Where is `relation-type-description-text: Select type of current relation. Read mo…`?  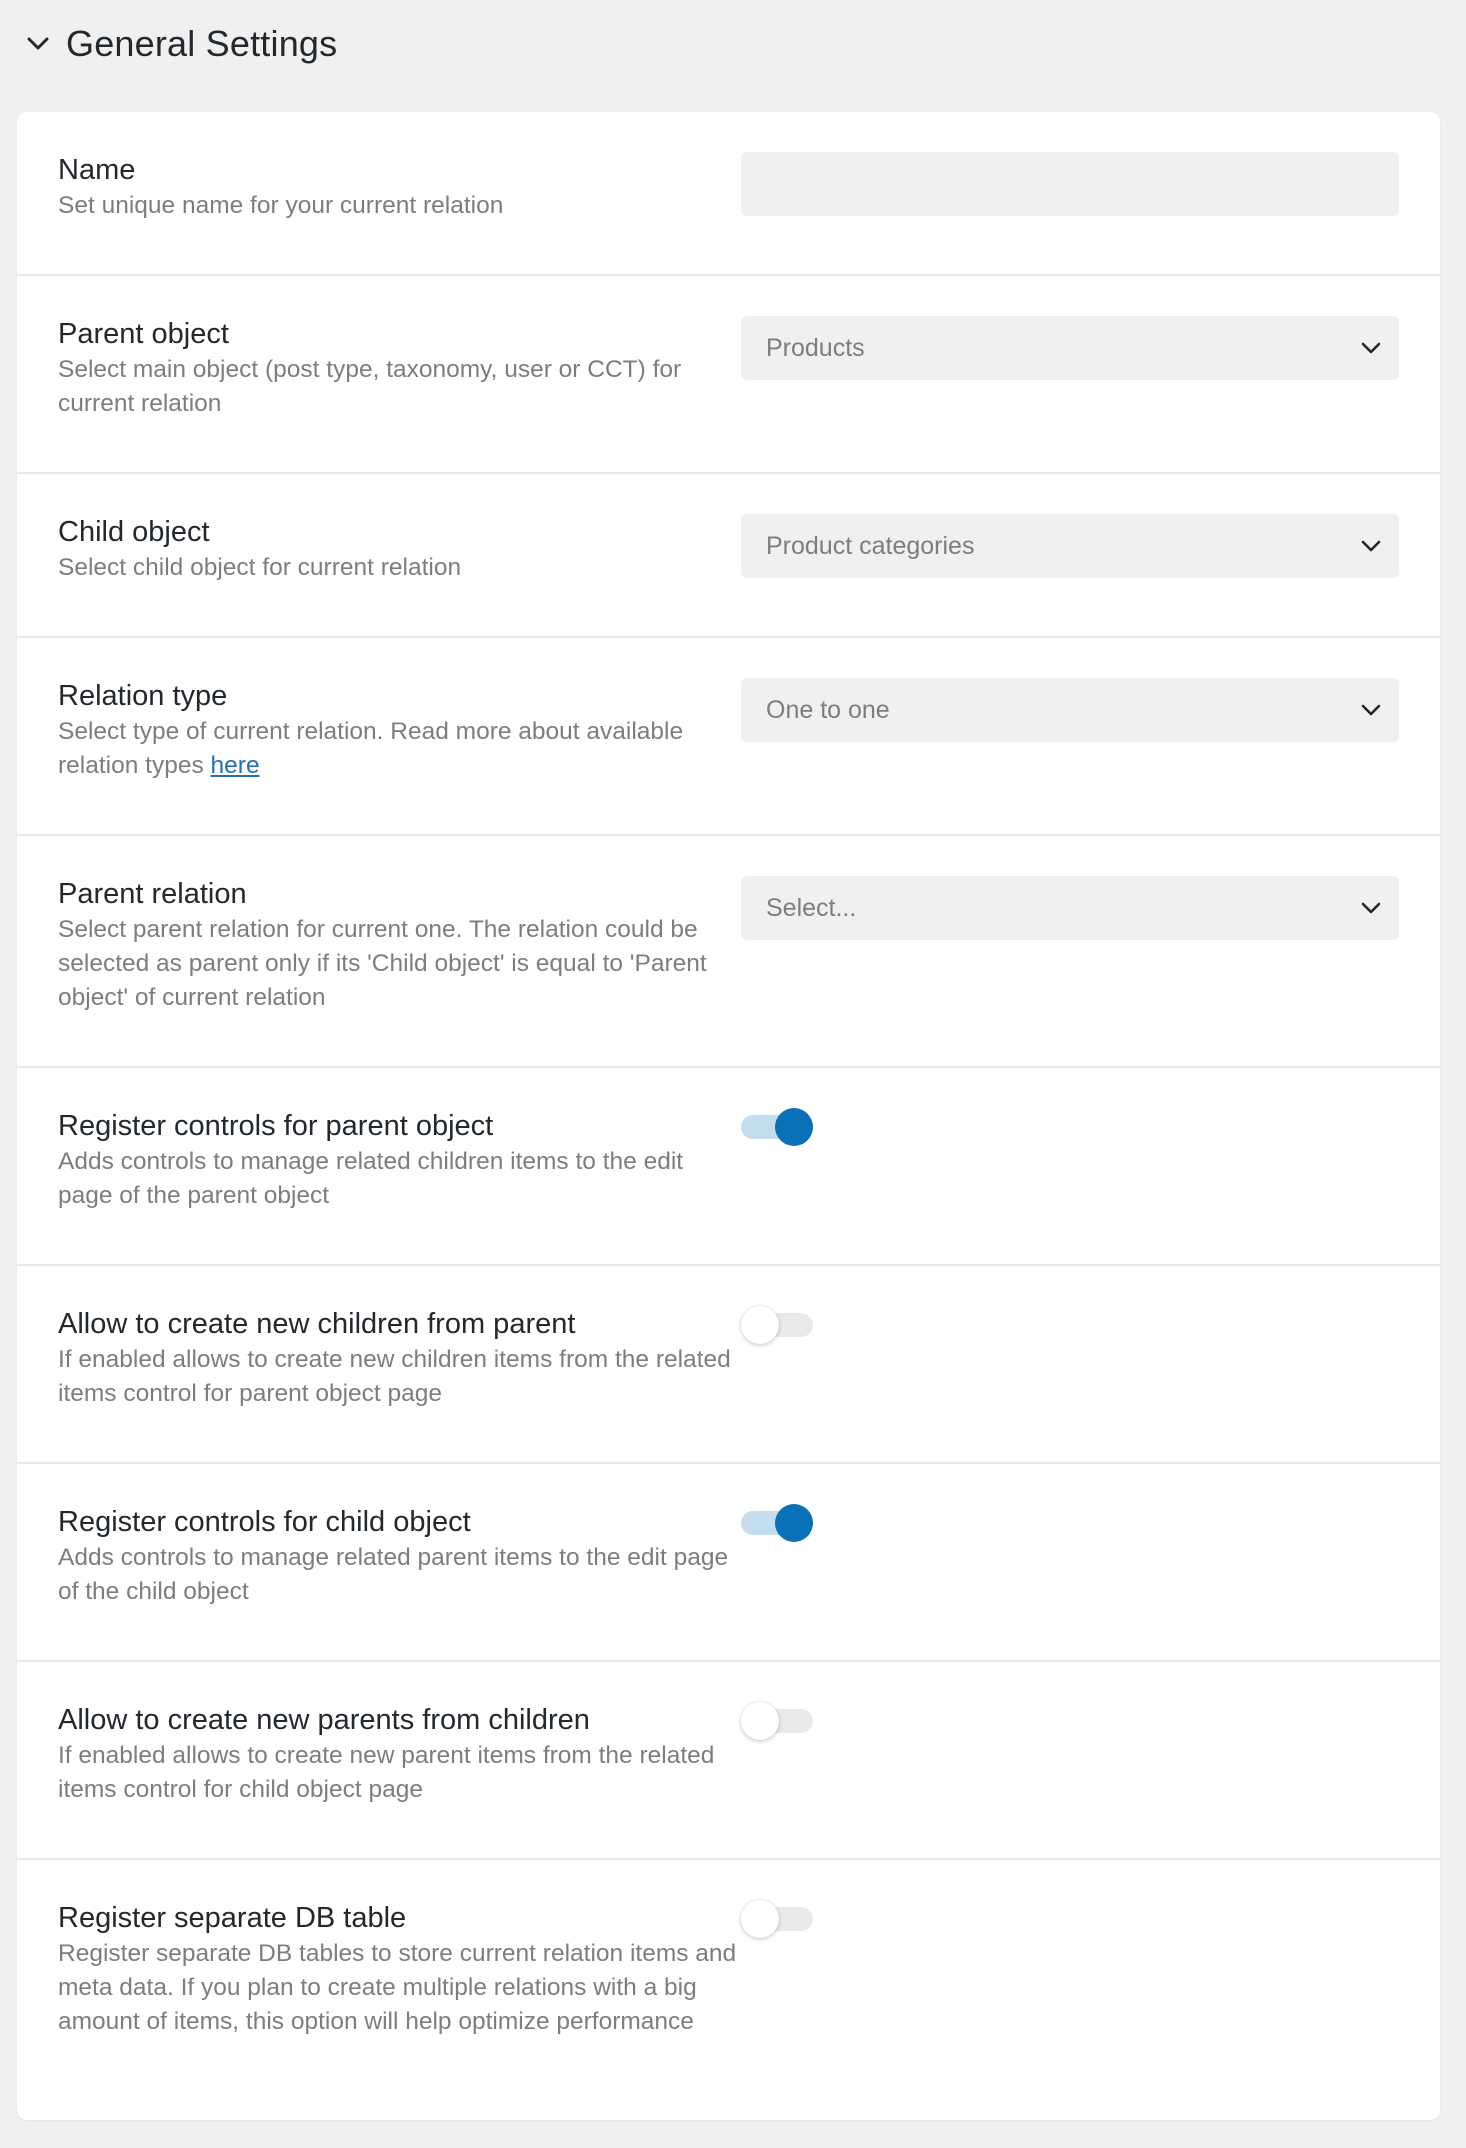
relation-type-description-text: Select type of current relation. Read mo… is located at coordinates (371, 748).